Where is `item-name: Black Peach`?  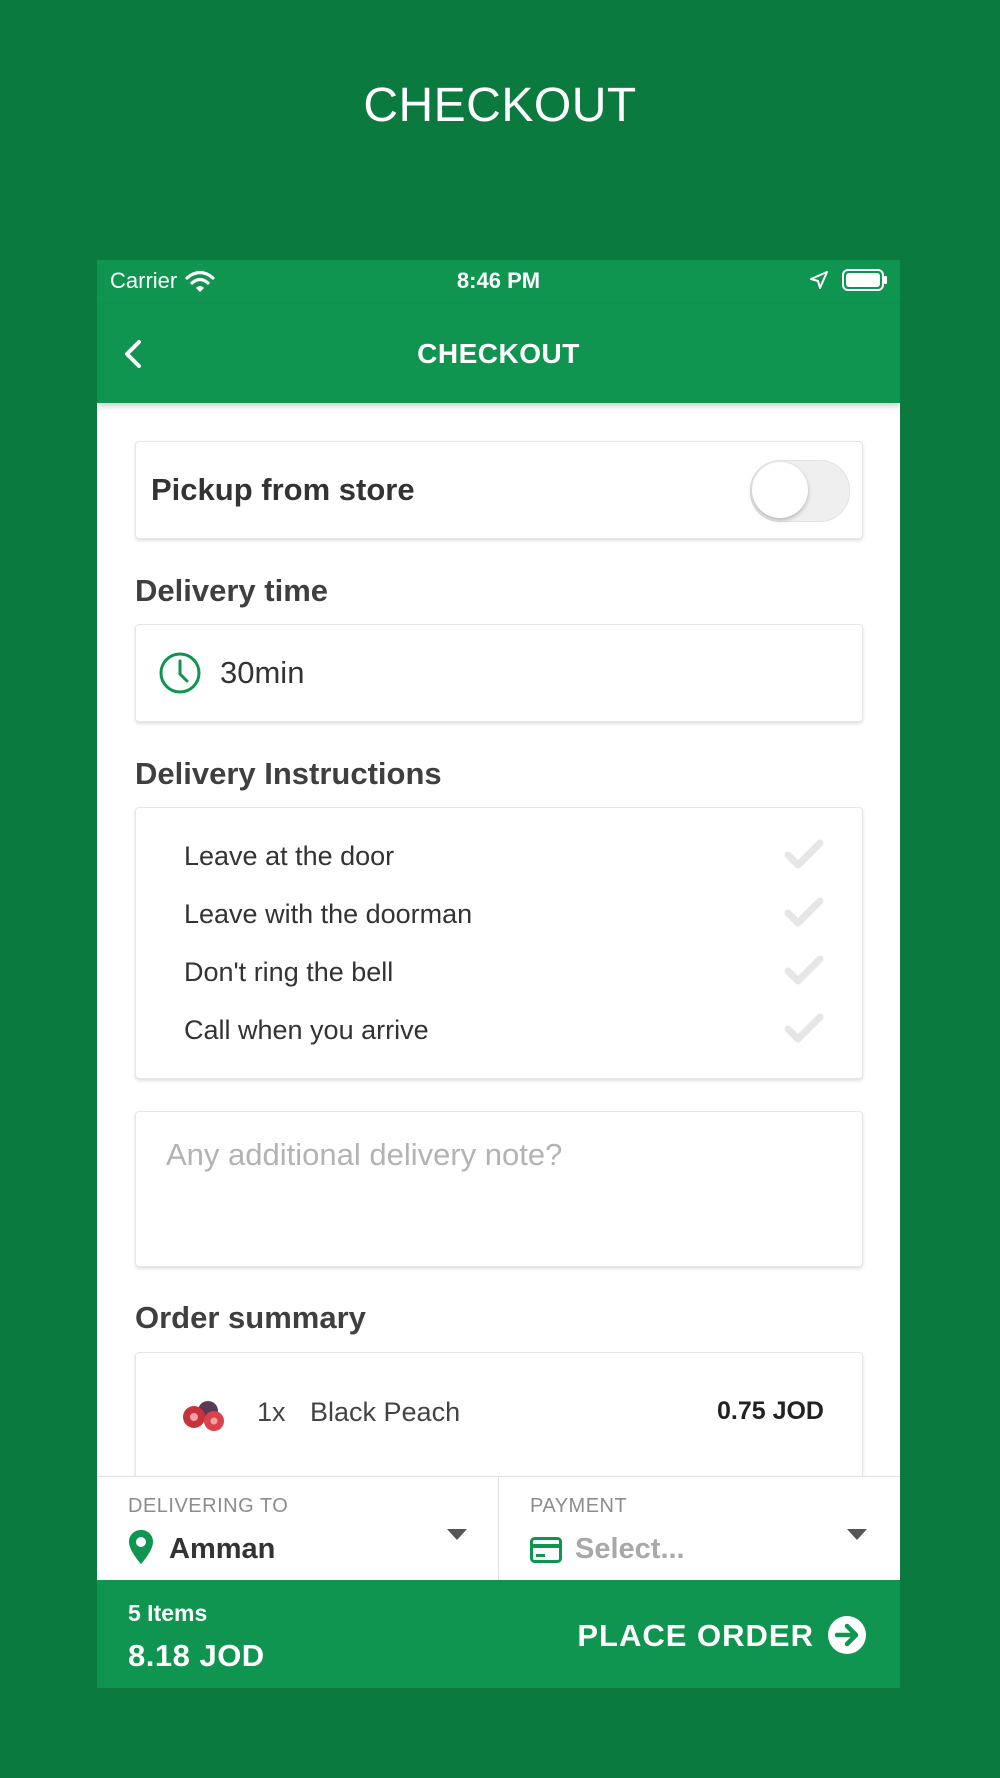 item-name: Black Peach is located at coordinates (385, 1412).